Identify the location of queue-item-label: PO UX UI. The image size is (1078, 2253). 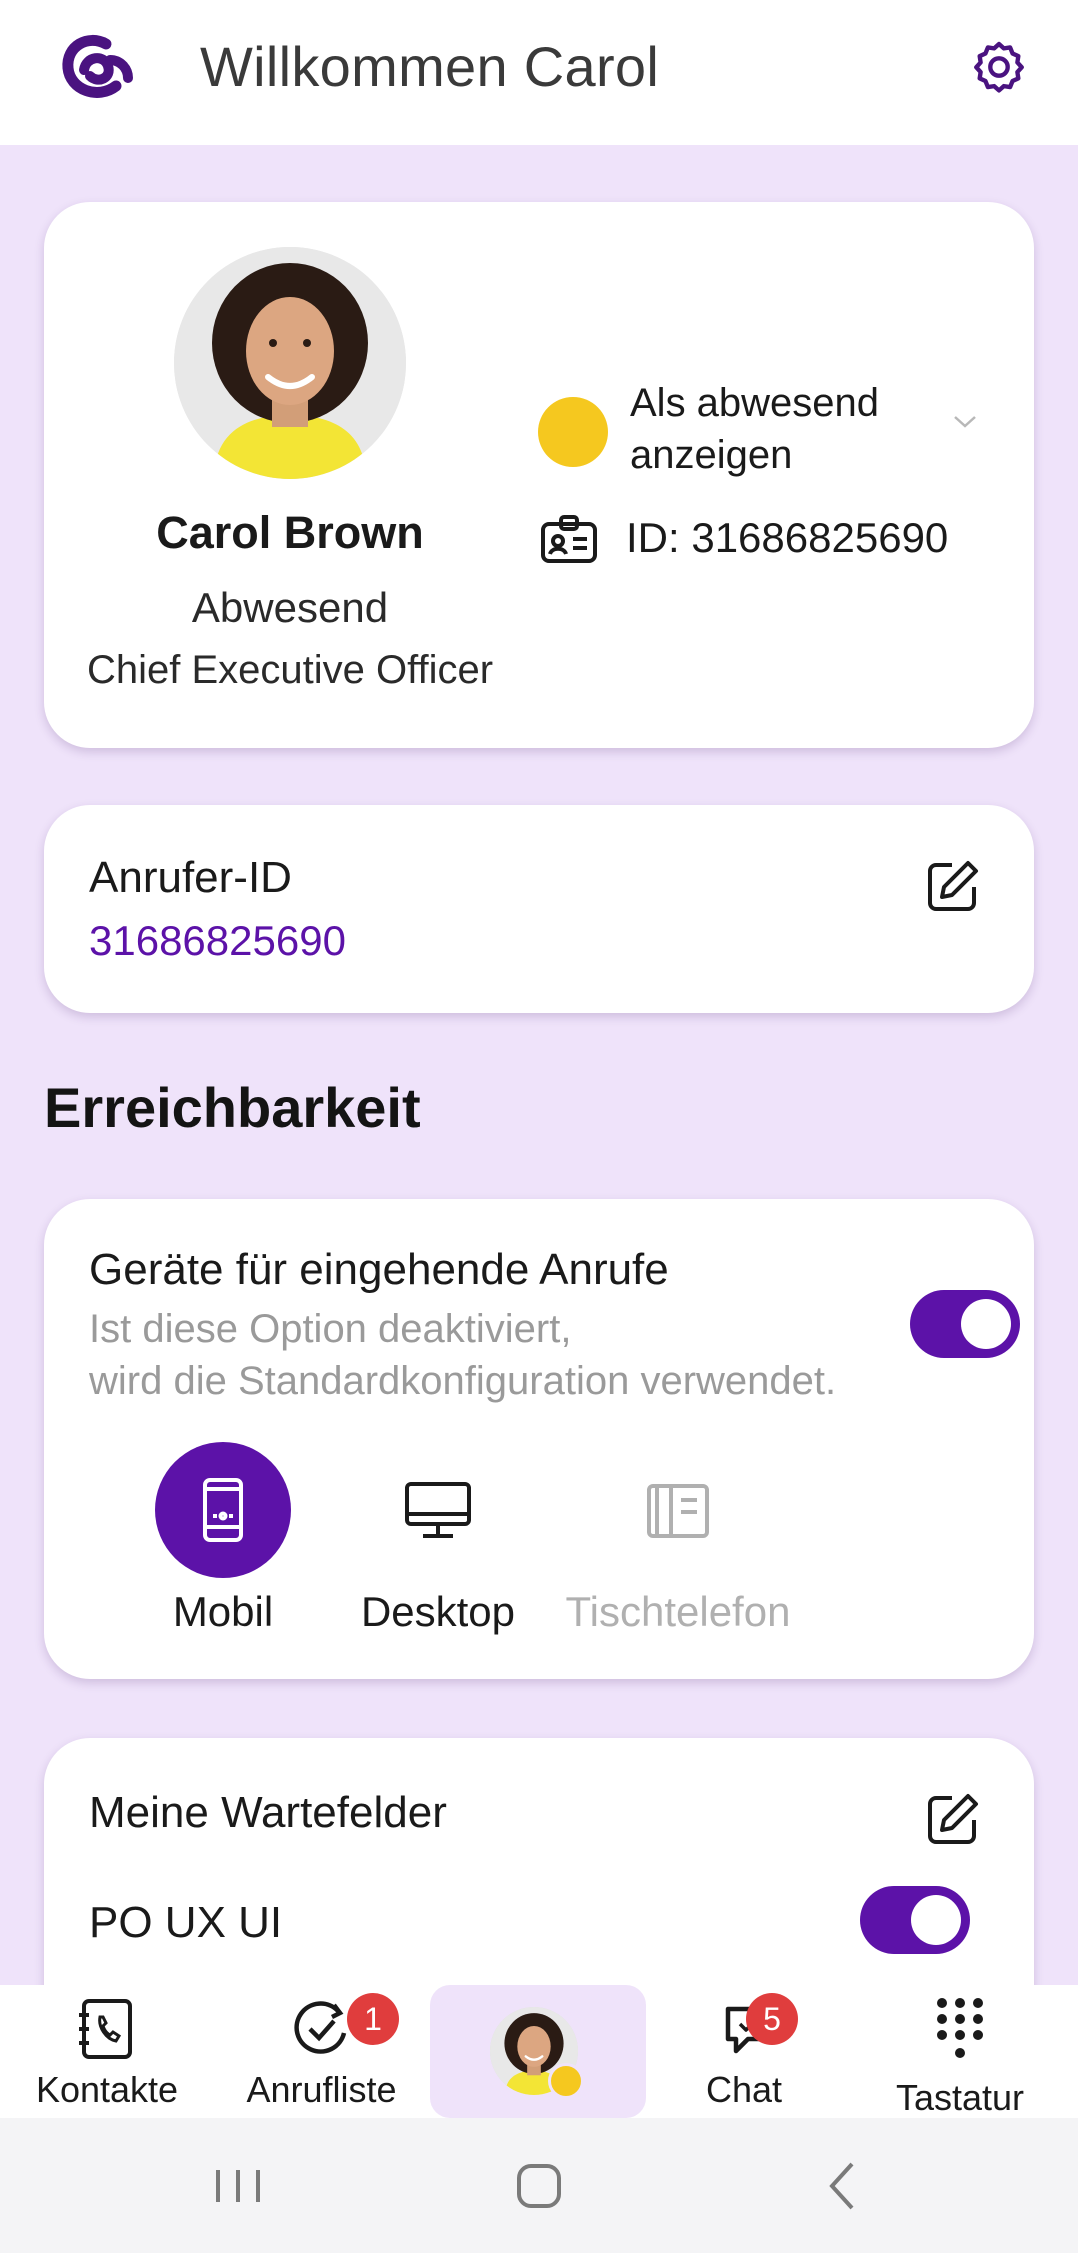
(186, 1922).